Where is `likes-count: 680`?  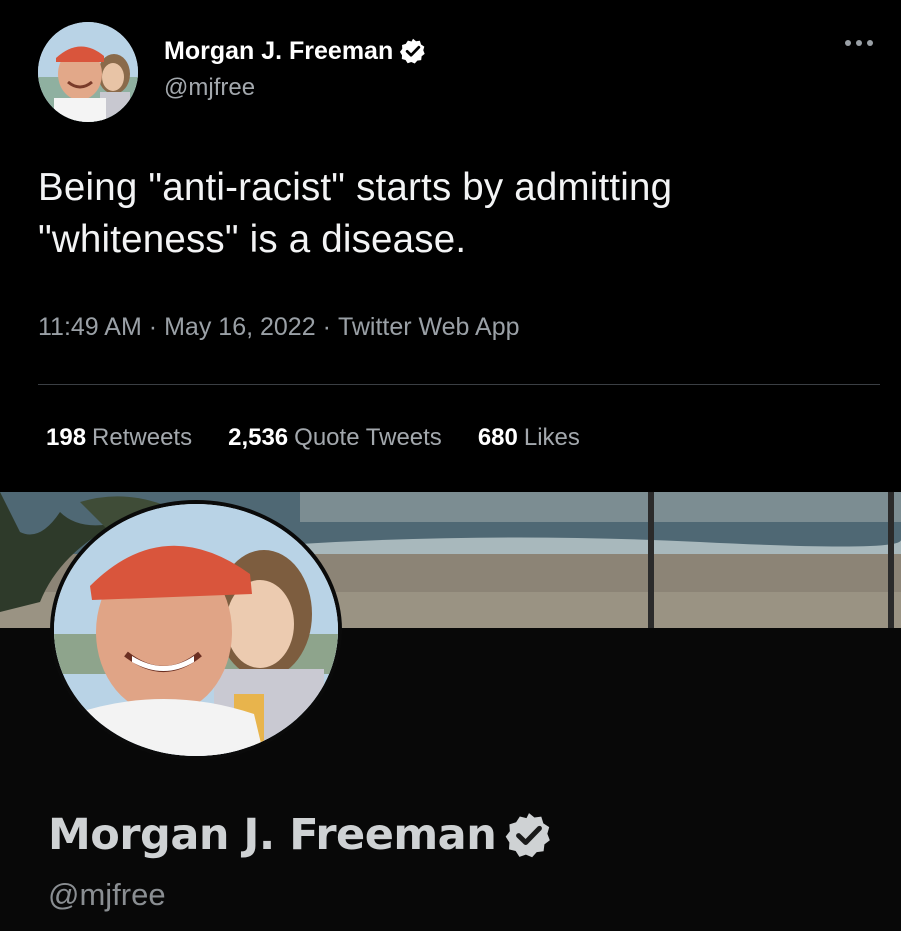
likes-count: 680 is located at coordinates (497, 437).